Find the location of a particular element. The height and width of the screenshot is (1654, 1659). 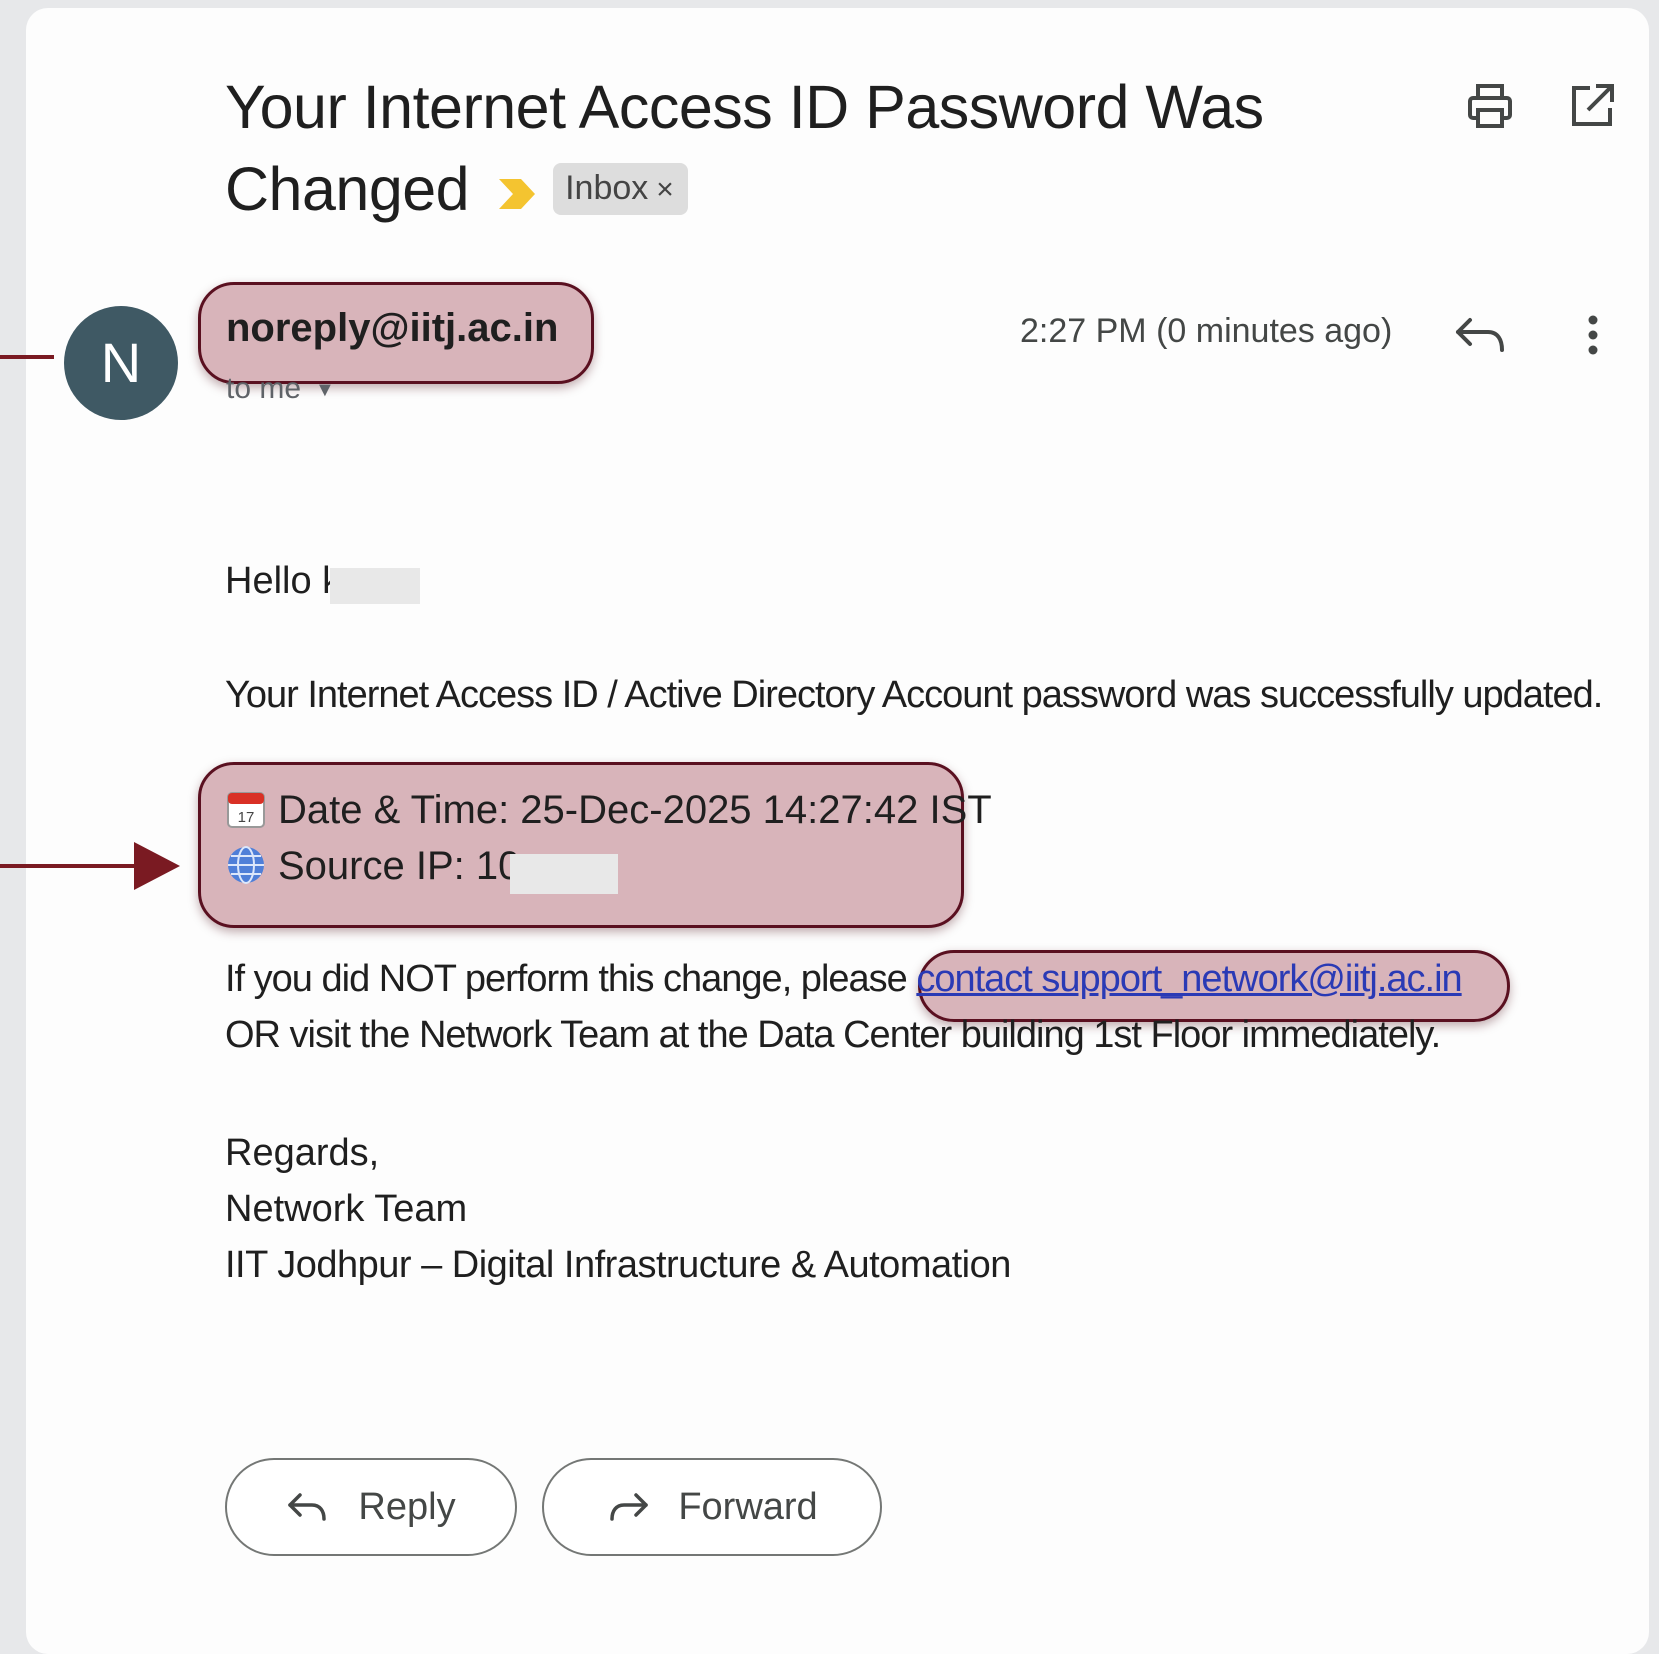

globe-icon is located at coordinates (246, 865).